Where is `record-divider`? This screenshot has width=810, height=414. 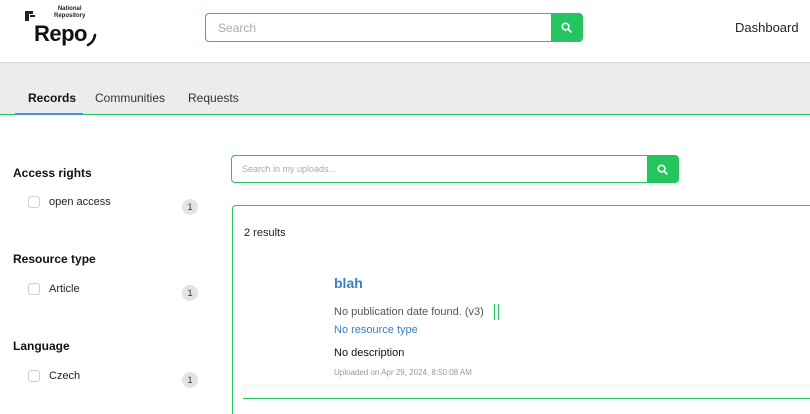
record-divider is located at coordinates (526, 398).